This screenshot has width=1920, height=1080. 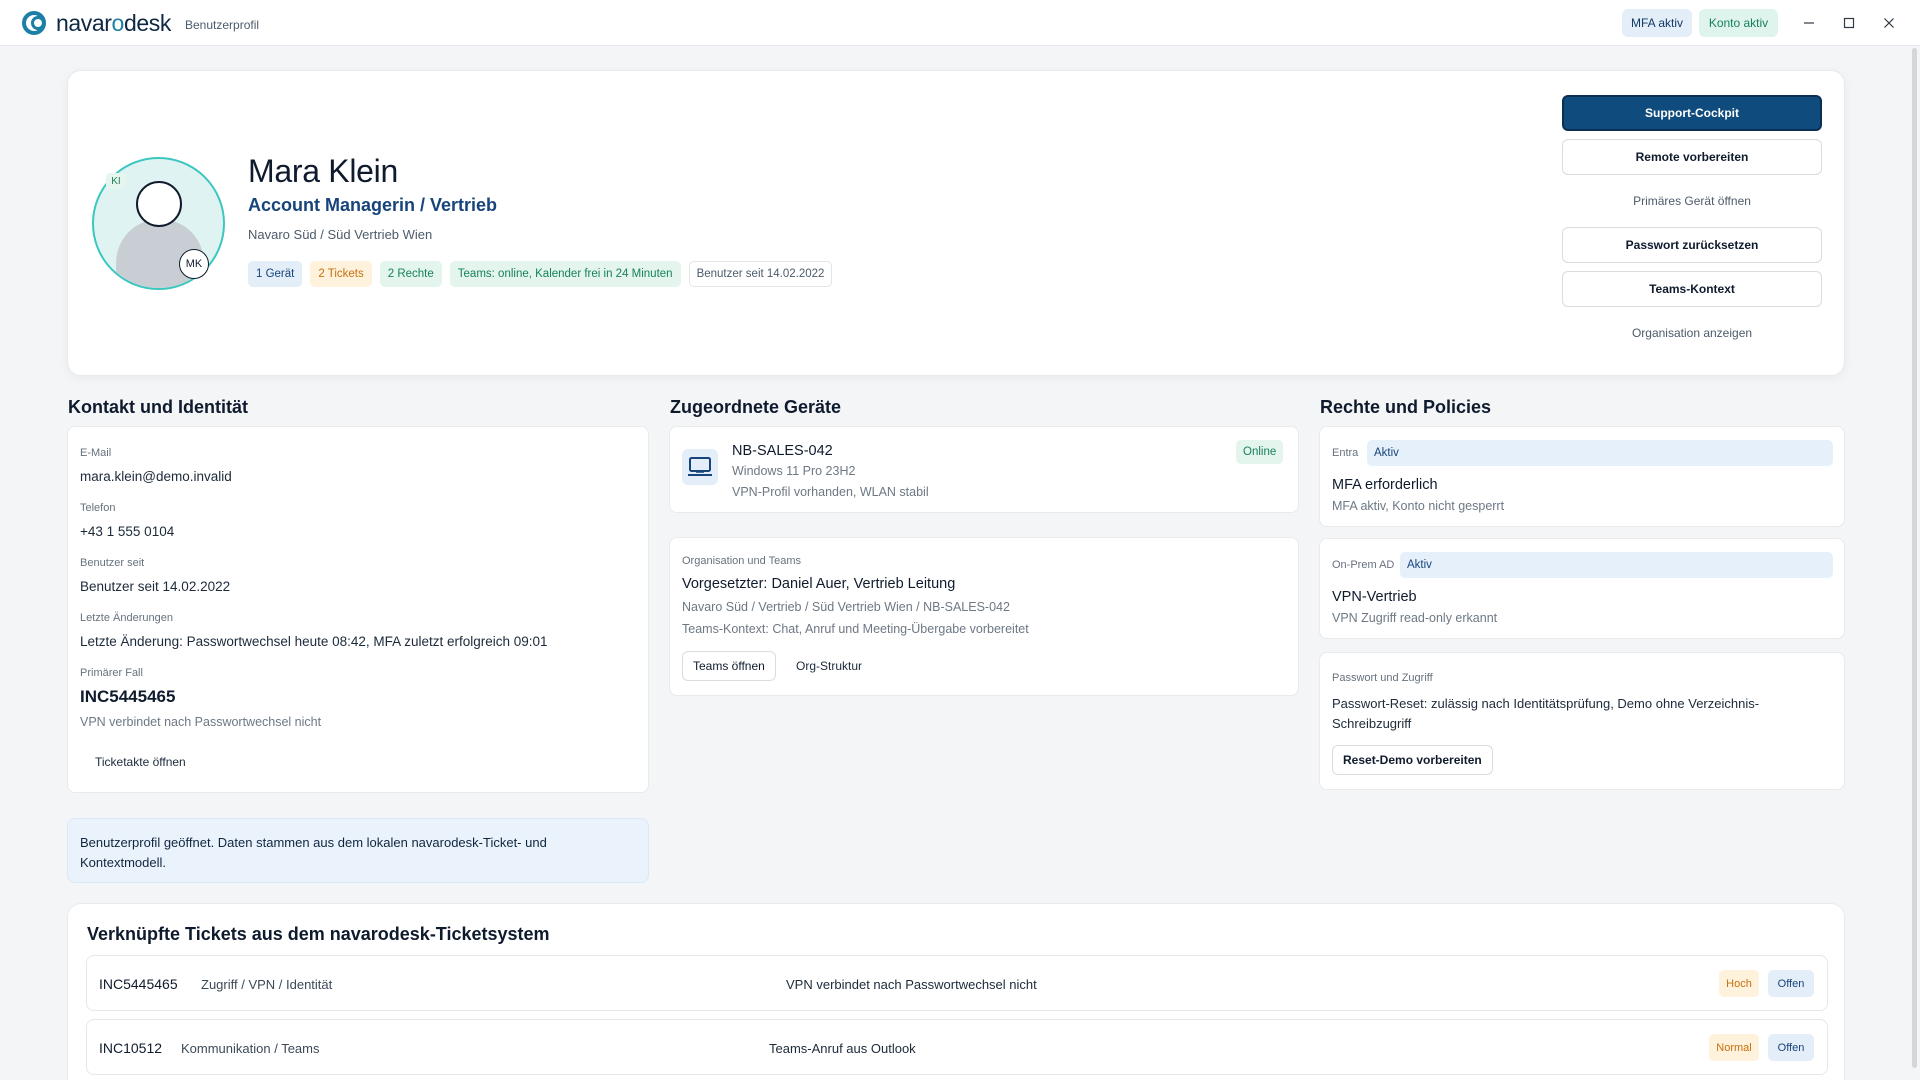 What do you see at coordinates (127, 531) in the screenshot?
I see `phone-value: +43 1 555 0104` at bounding box center [127, 531].